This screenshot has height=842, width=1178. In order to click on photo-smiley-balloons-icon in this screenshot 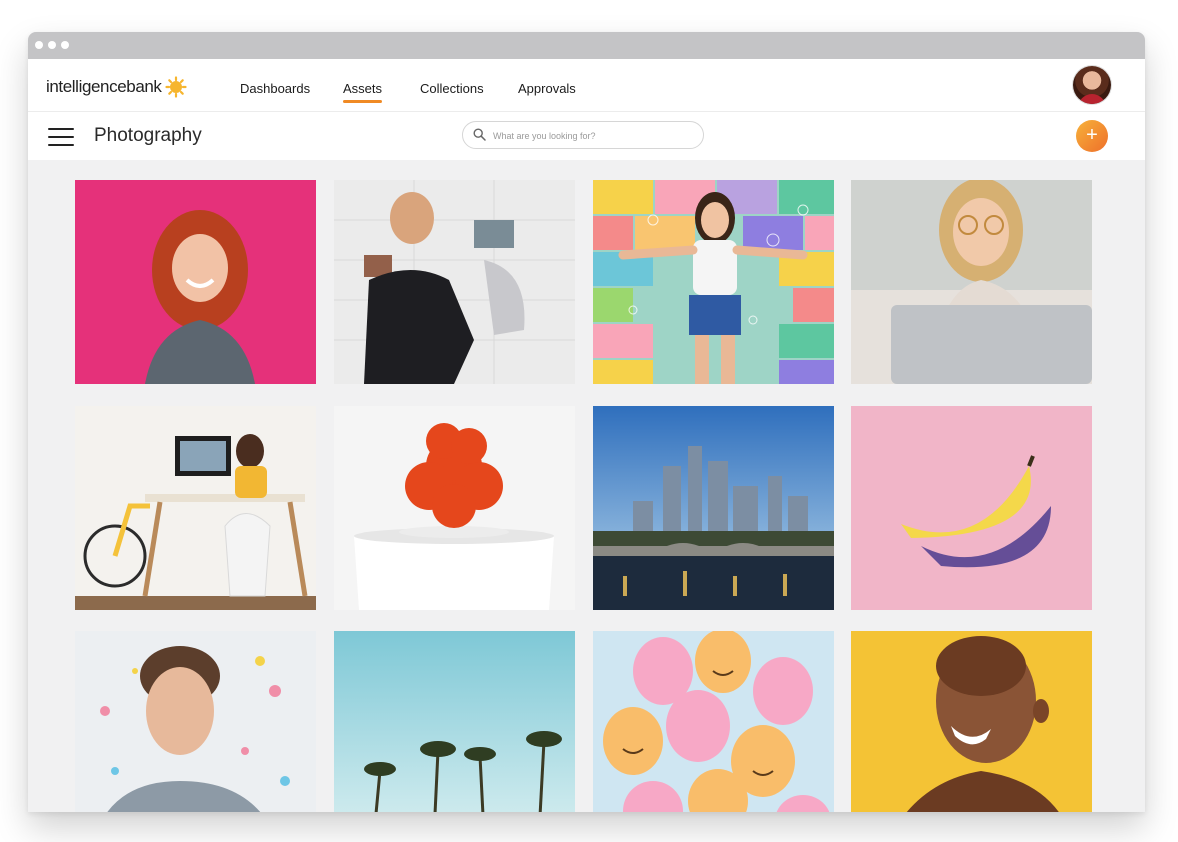, I will do `click(713, 721)`.